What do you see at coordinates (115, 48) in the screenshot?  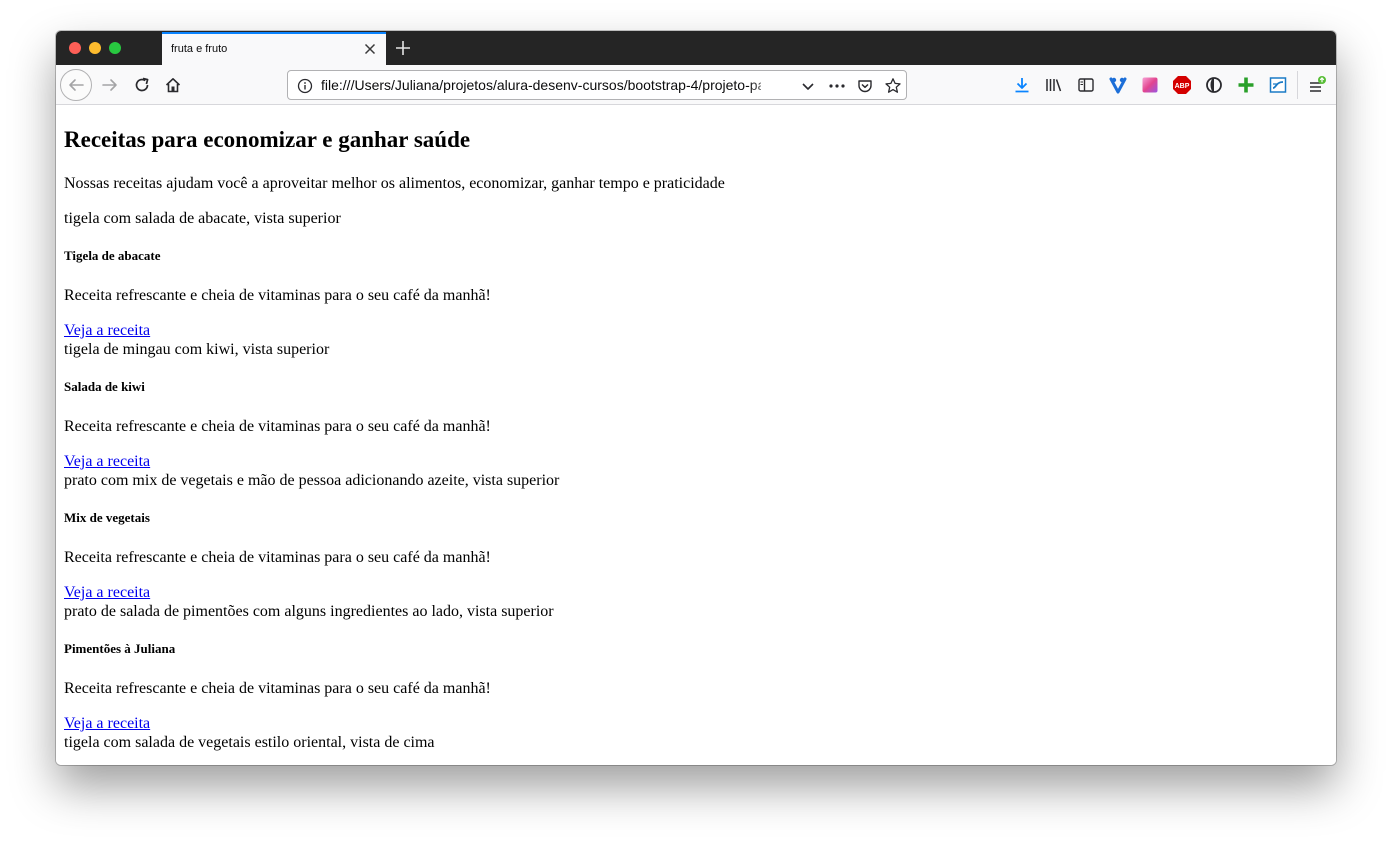 I see `window-maximize-button` at bounding box center [115, 48].